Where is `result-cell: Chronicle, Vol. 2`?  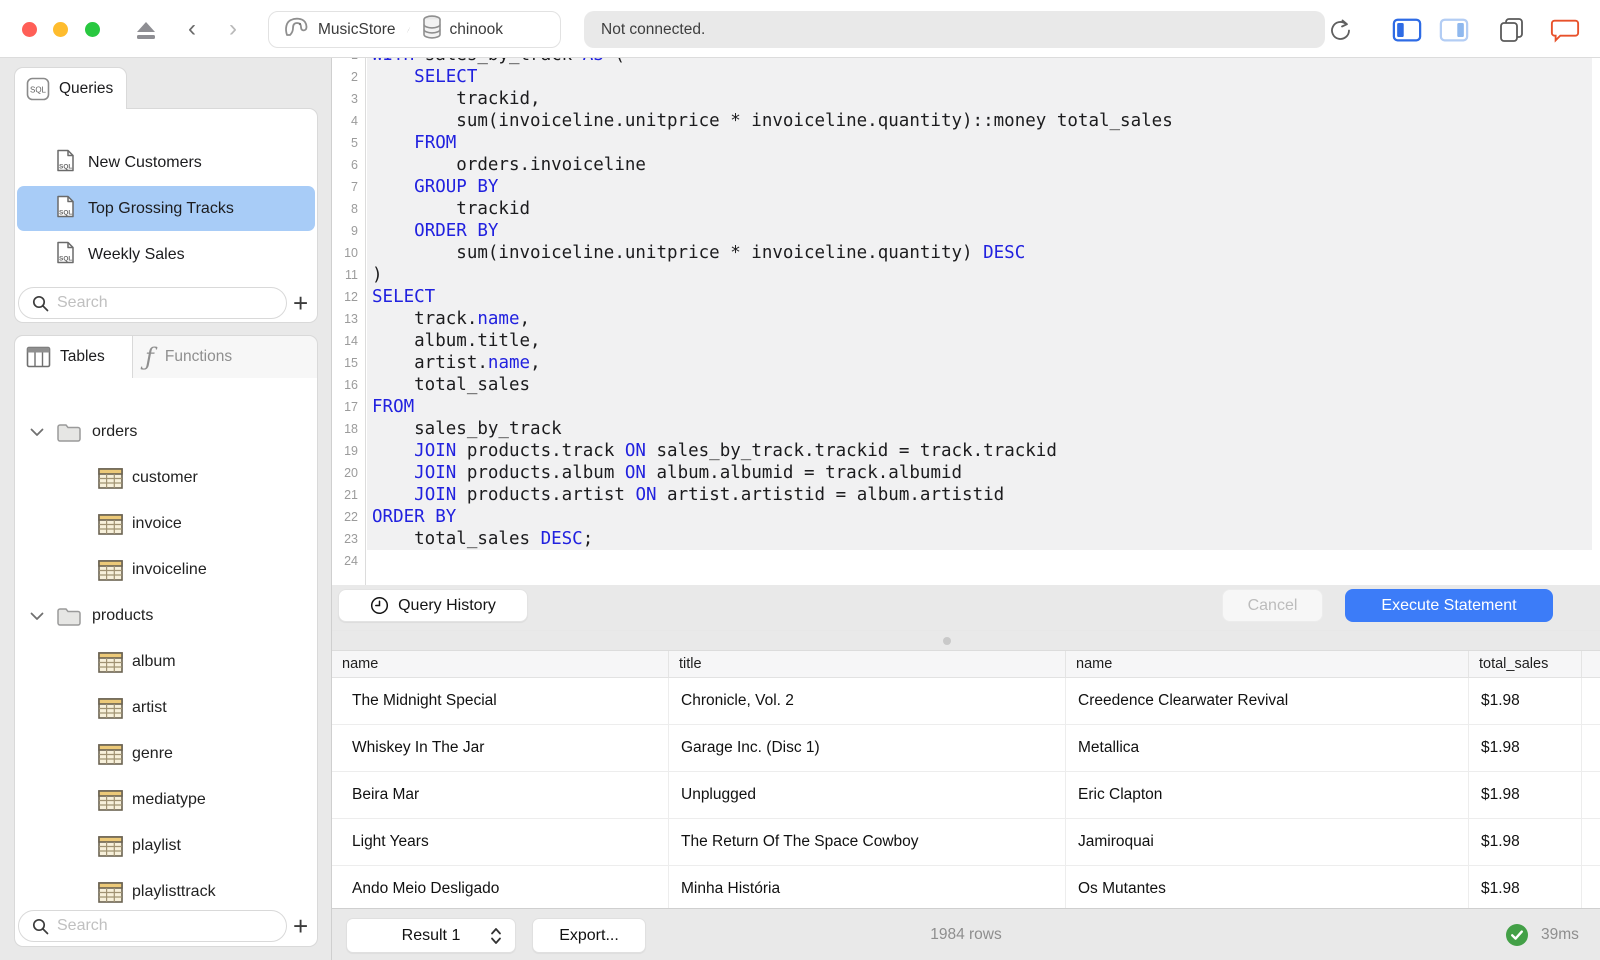
result-cell: Chronicle, Vol. 2 is located at coordinates (866, 701).